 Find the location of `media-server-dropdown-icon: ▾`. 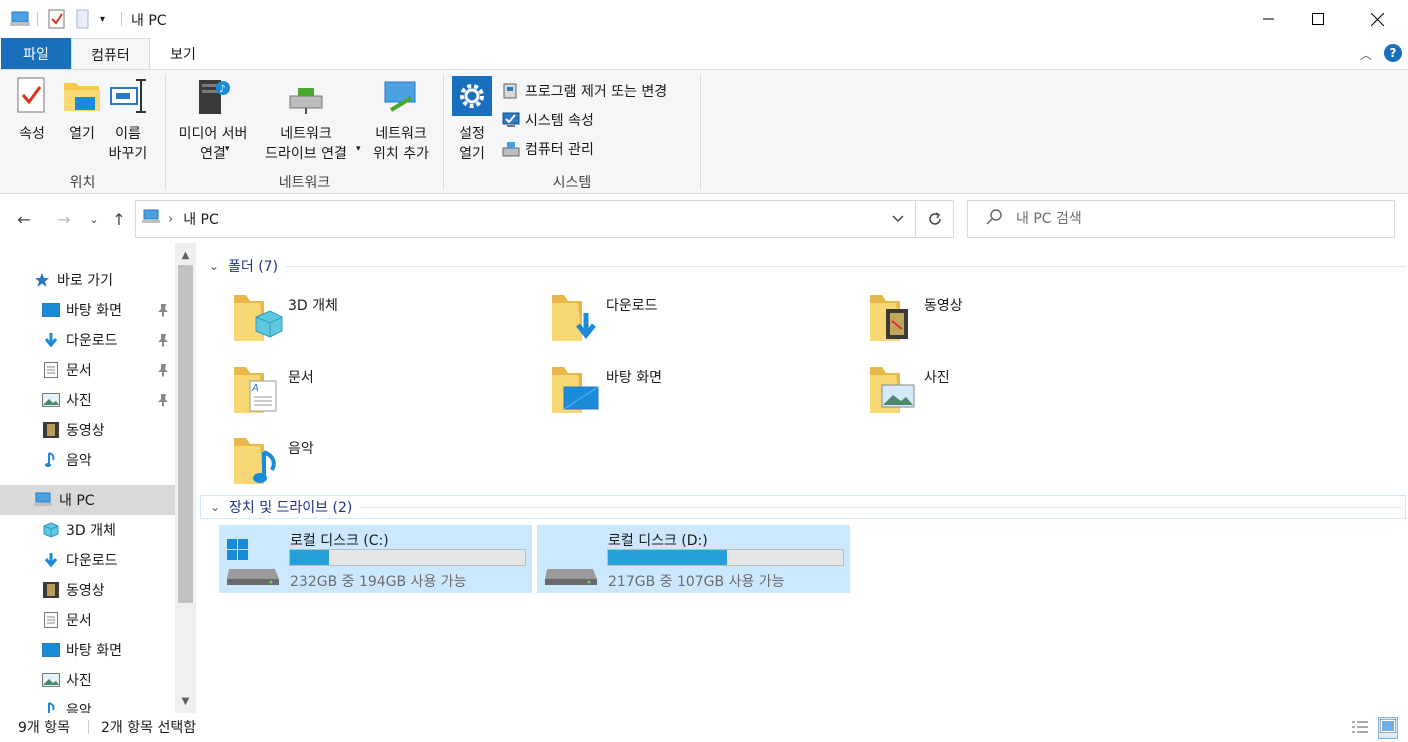

media-server-dropdown-icon: ▾ is located at coordinates (227, 149).